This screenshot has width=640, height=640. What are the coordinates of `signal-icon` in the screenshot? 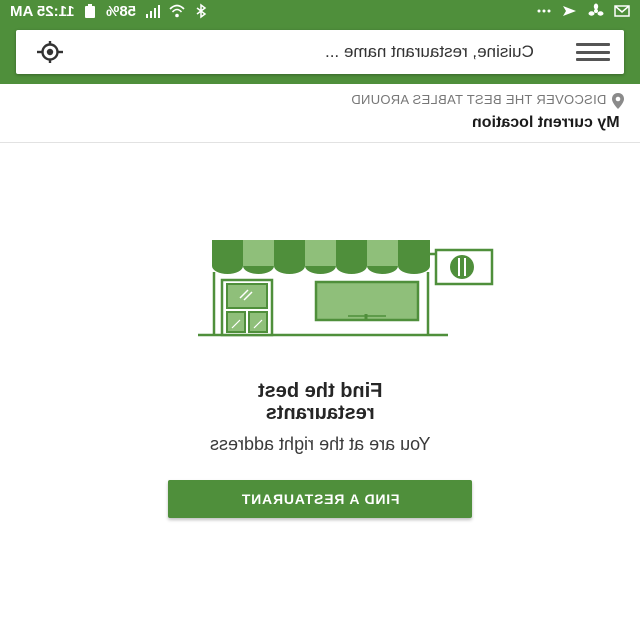 It's located at (152, 11).